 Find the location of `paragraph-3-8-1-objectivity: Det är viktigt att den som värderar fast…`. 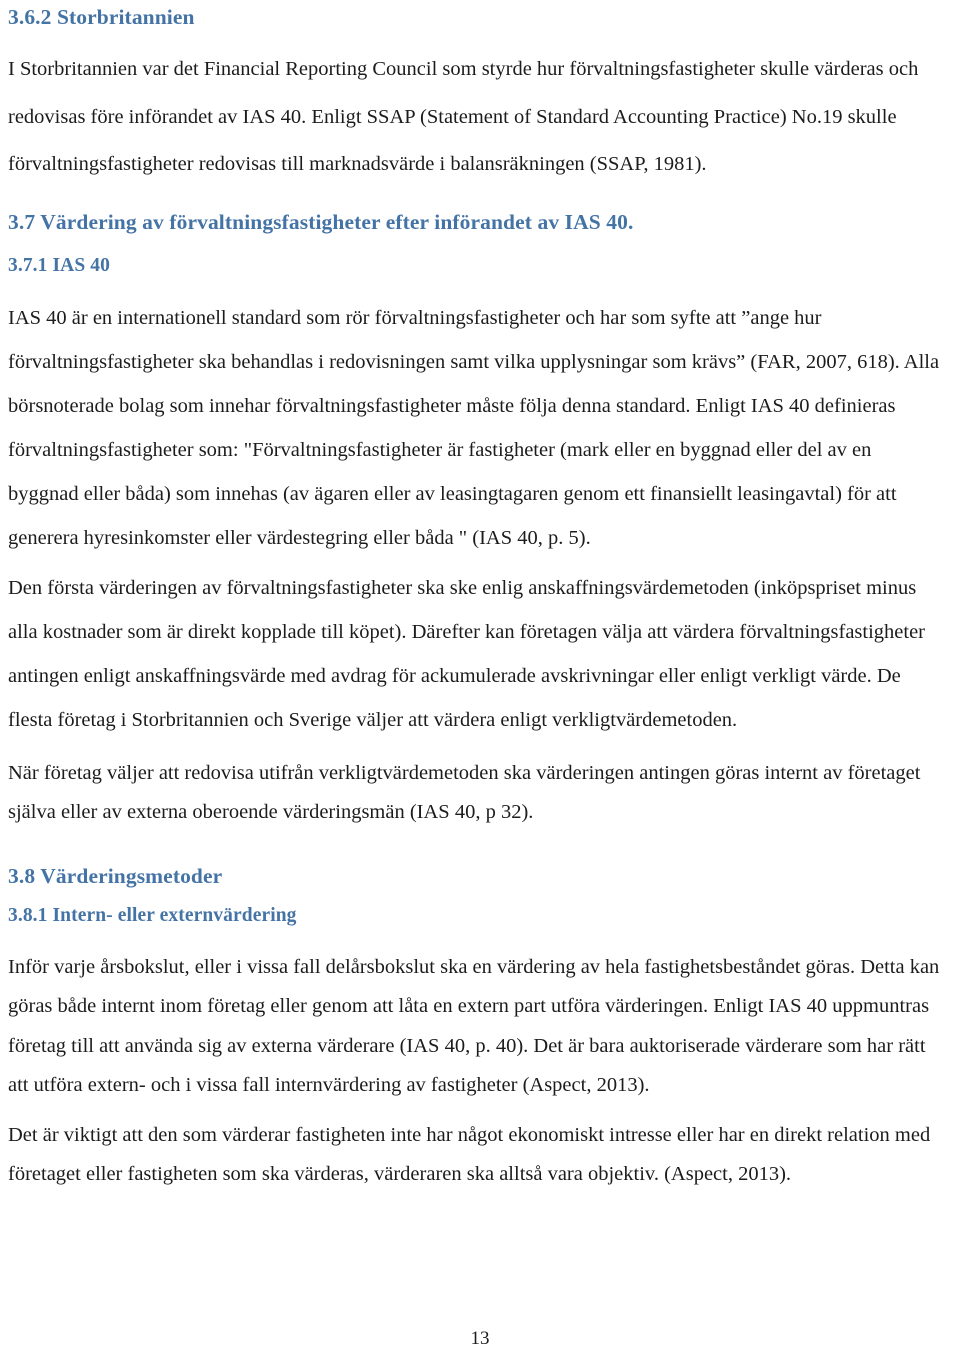

paragraph-3-8-1-objectivity: Det är viktigt att den som värderar fast… is located at coordinates (469, 1154).